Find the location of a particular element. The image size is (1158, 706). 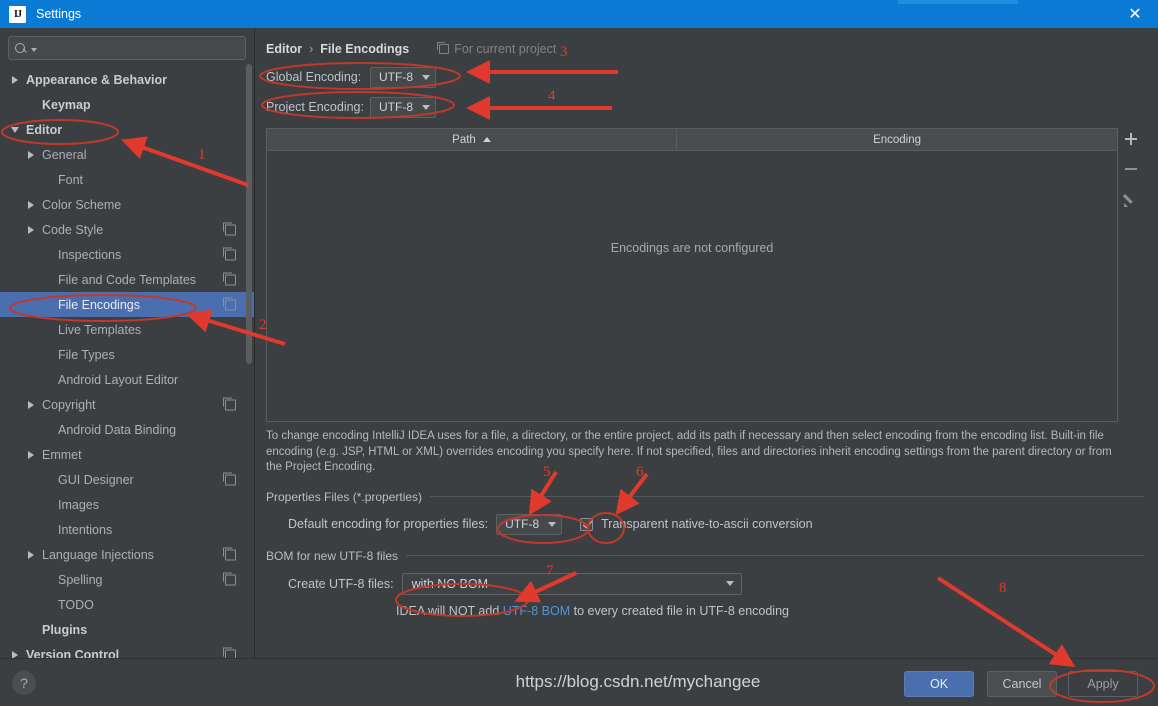

sidebar-item-copyright: Copyright is located at coordinates (127, 404).